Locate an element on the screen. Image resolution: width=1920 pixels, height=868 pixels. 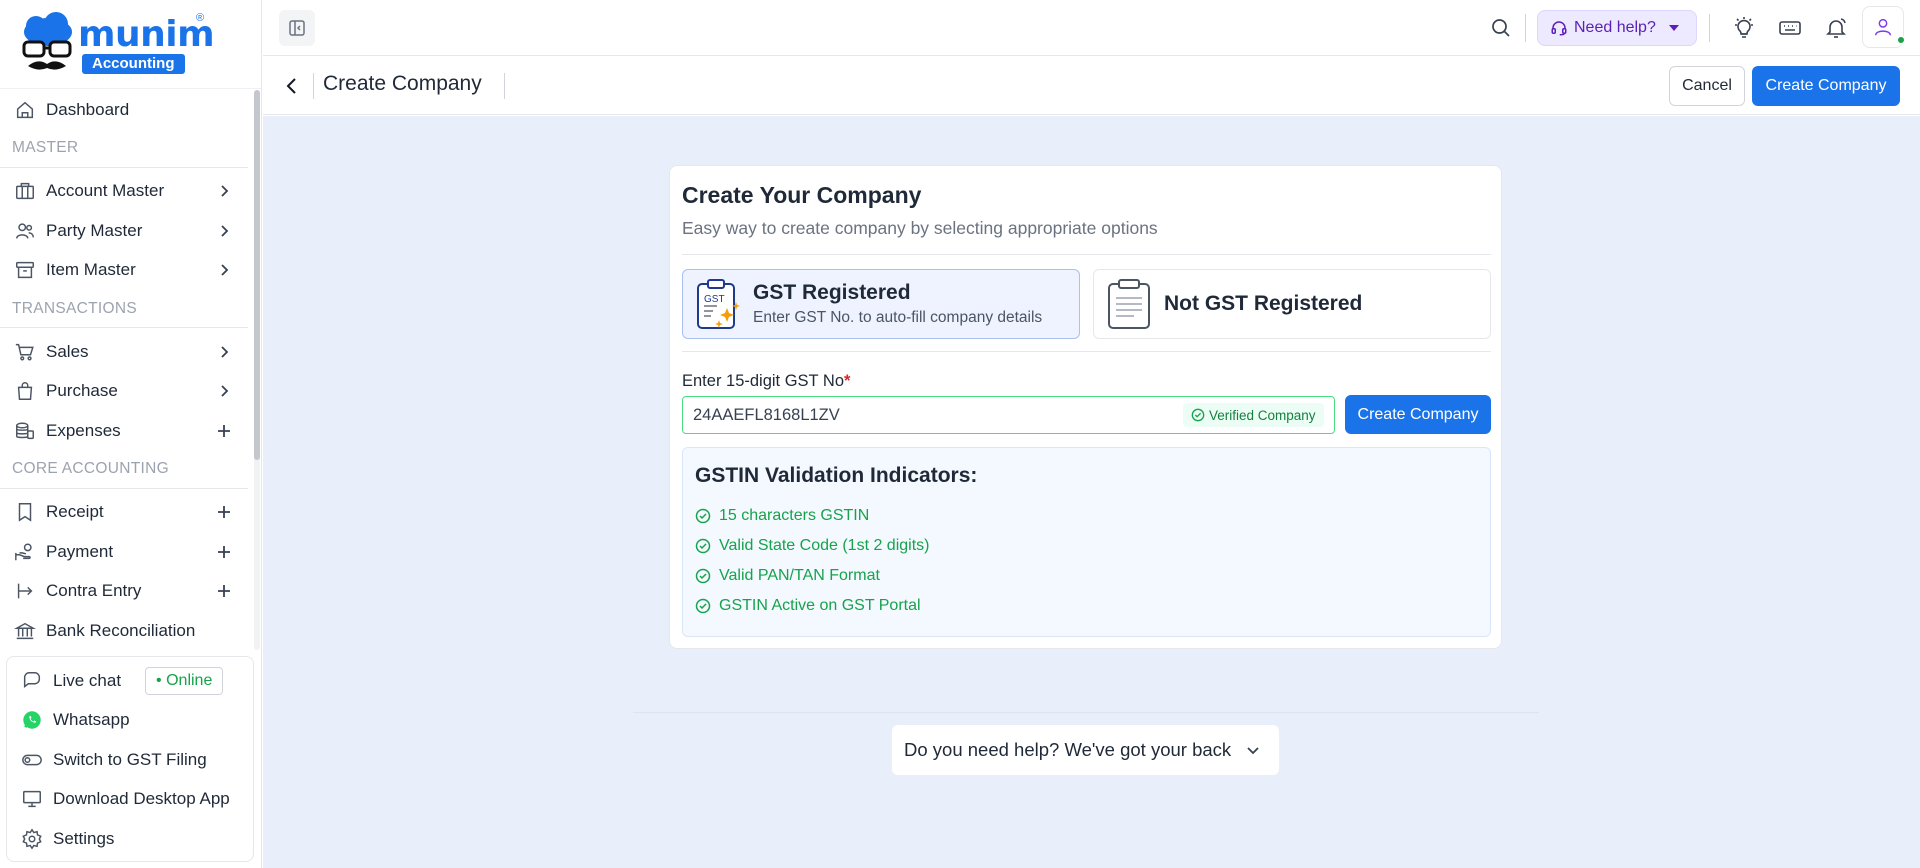
sidebar-item-payment: Payment is located at coordinates (126, 552).